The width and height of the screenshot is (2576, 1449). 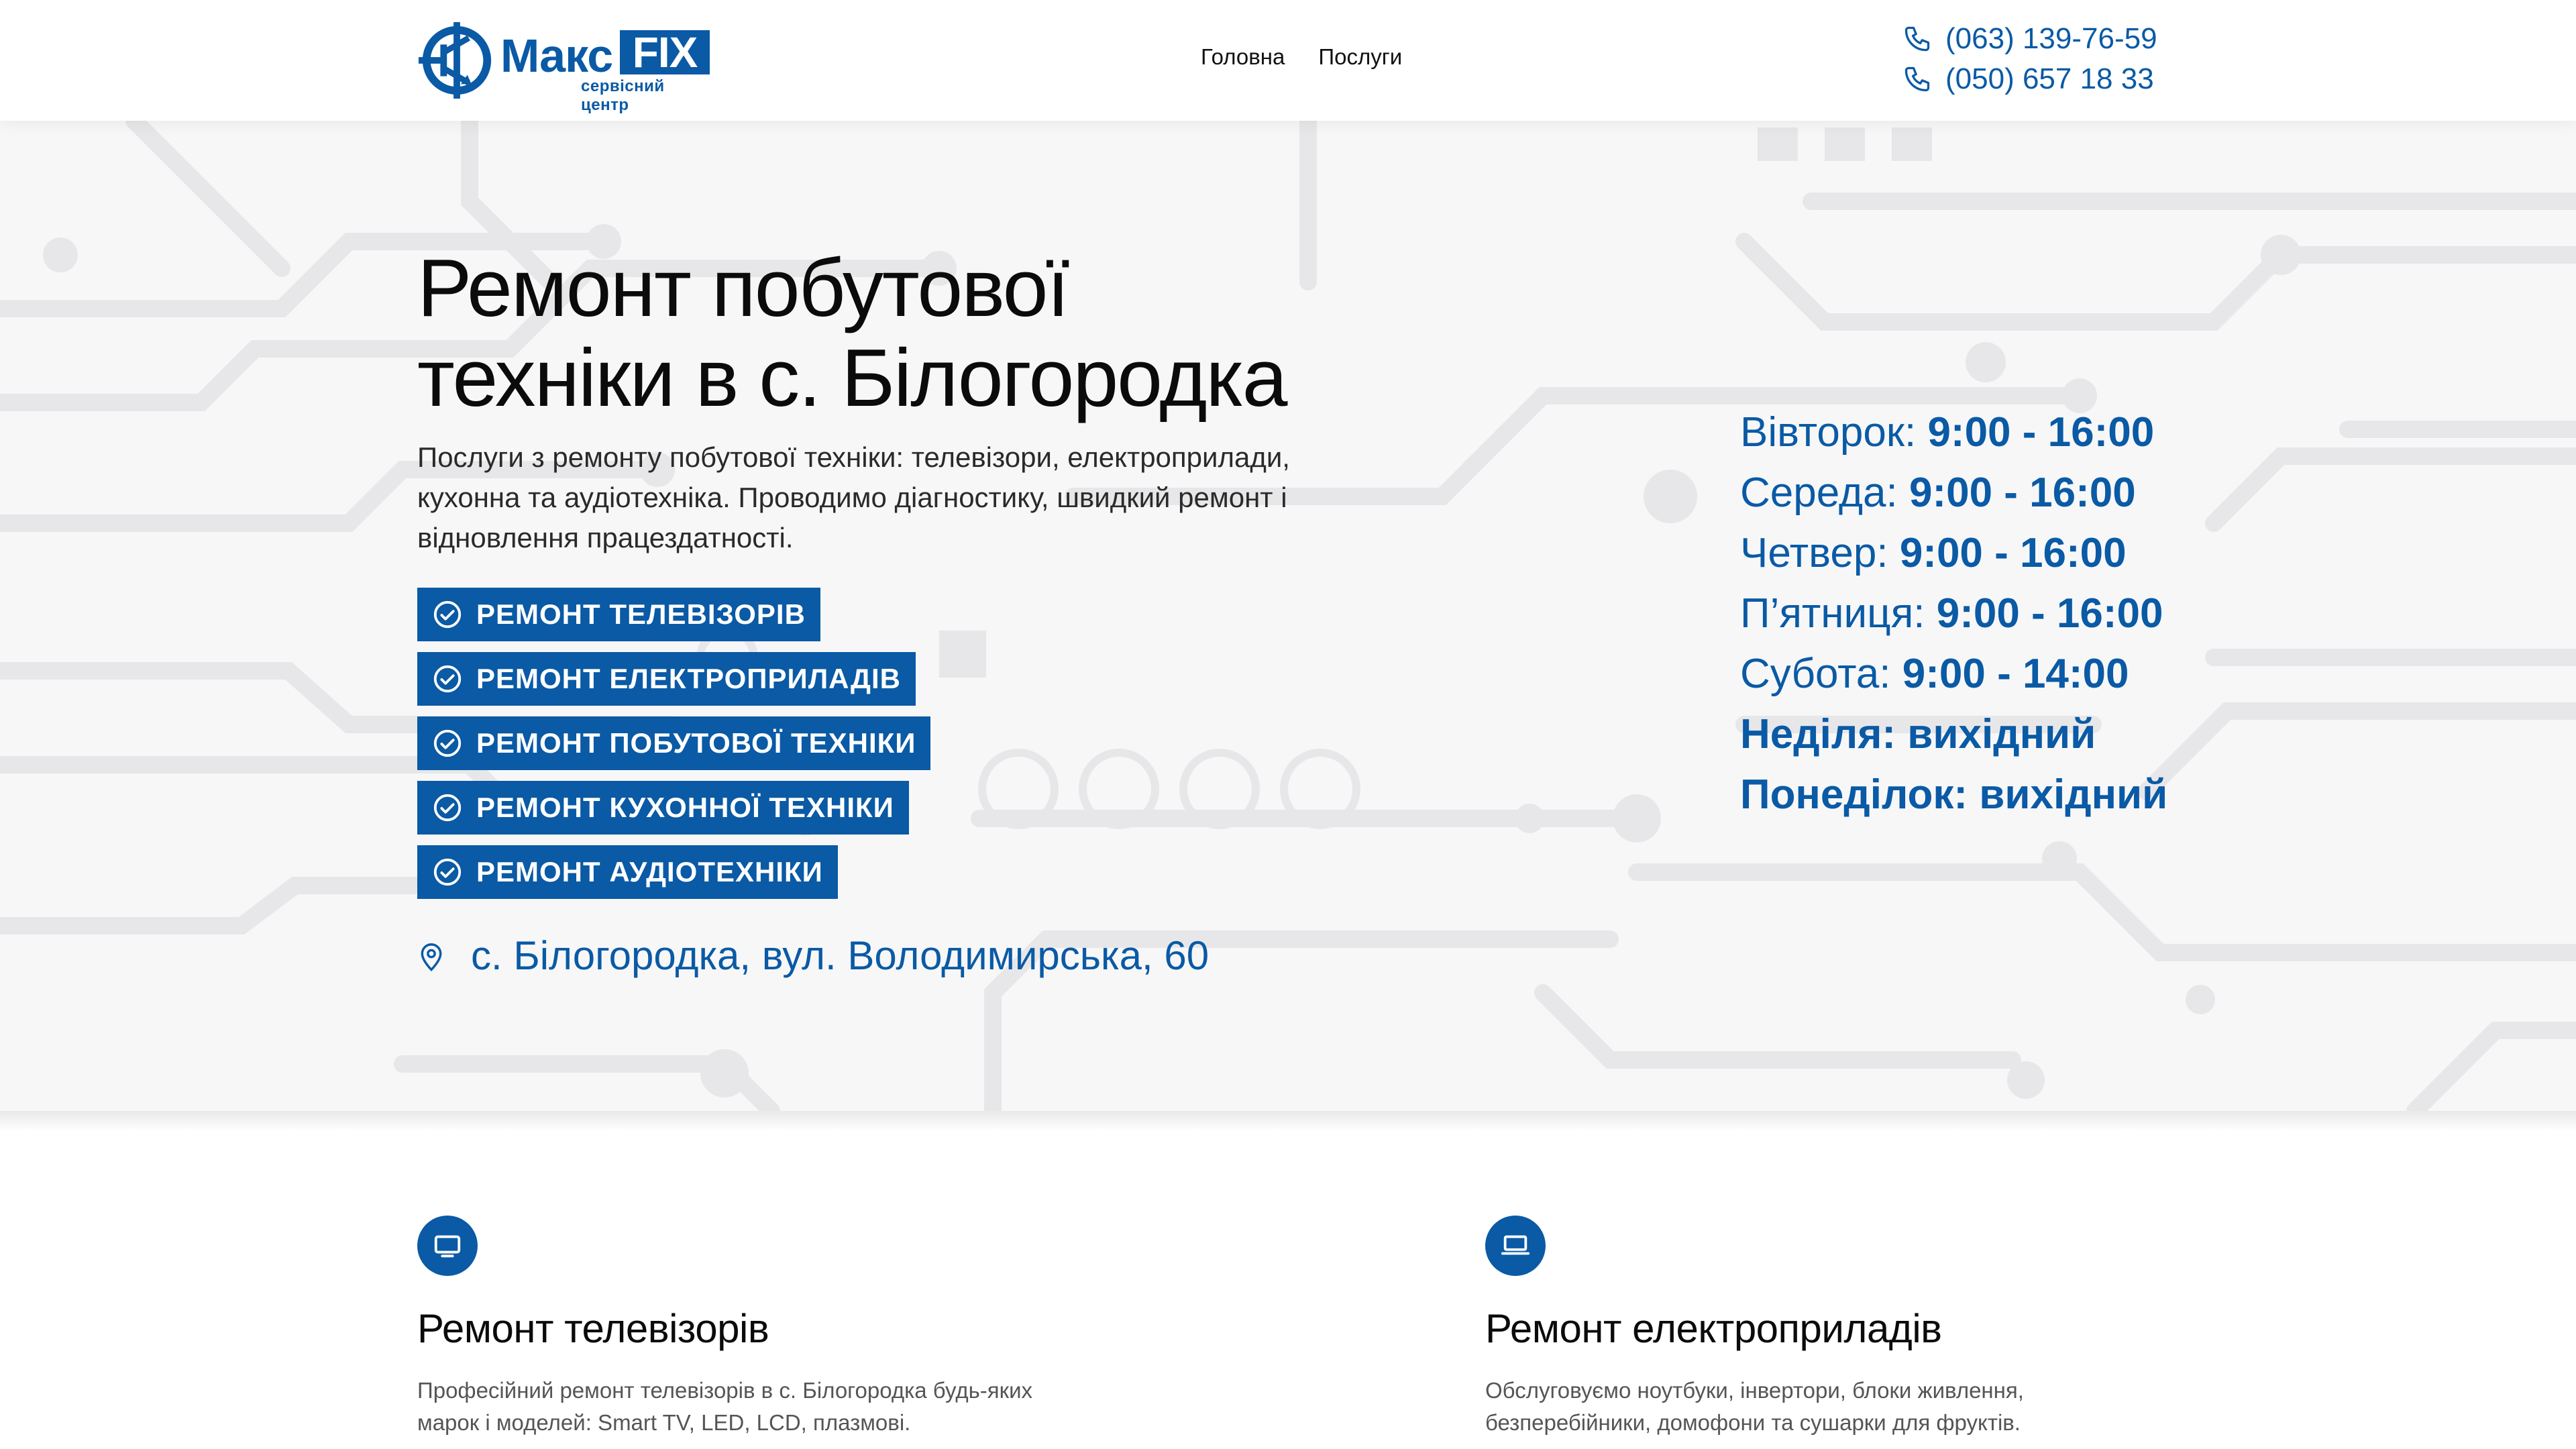 I want to click on service-tag-label: РЕМОНТ АУДІОТЕХНІКИ, so click(x=649, y=872).